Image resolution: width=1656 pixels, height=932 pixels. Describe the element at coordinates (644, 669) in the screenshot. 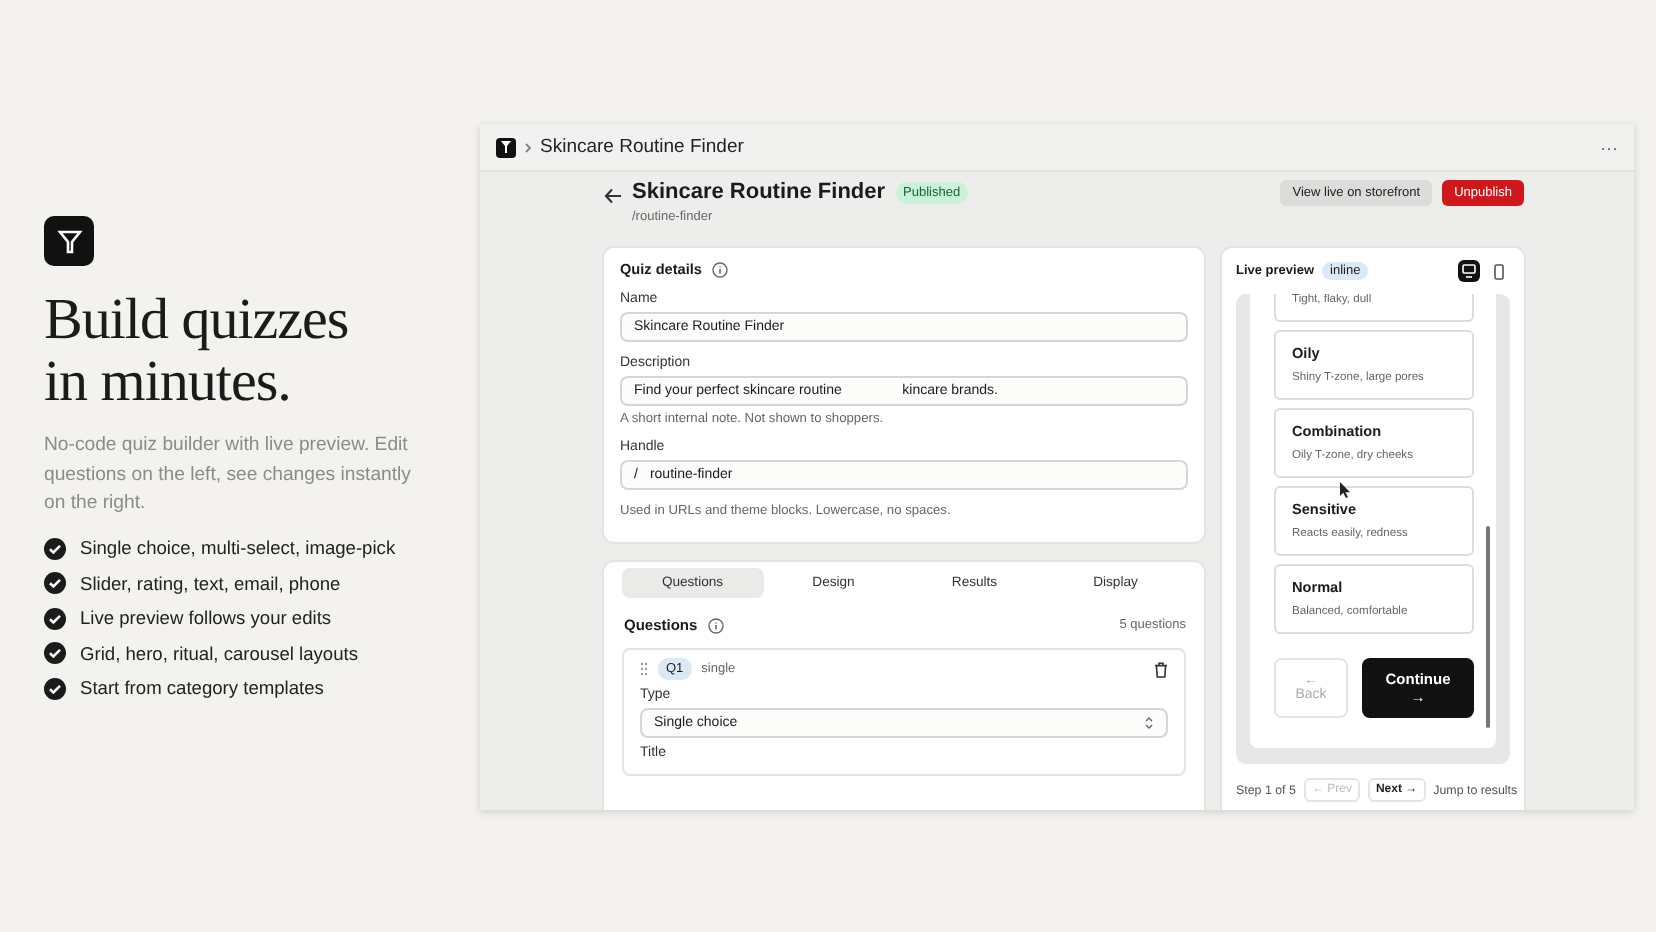

I see `drag-handle-icon` at that location.